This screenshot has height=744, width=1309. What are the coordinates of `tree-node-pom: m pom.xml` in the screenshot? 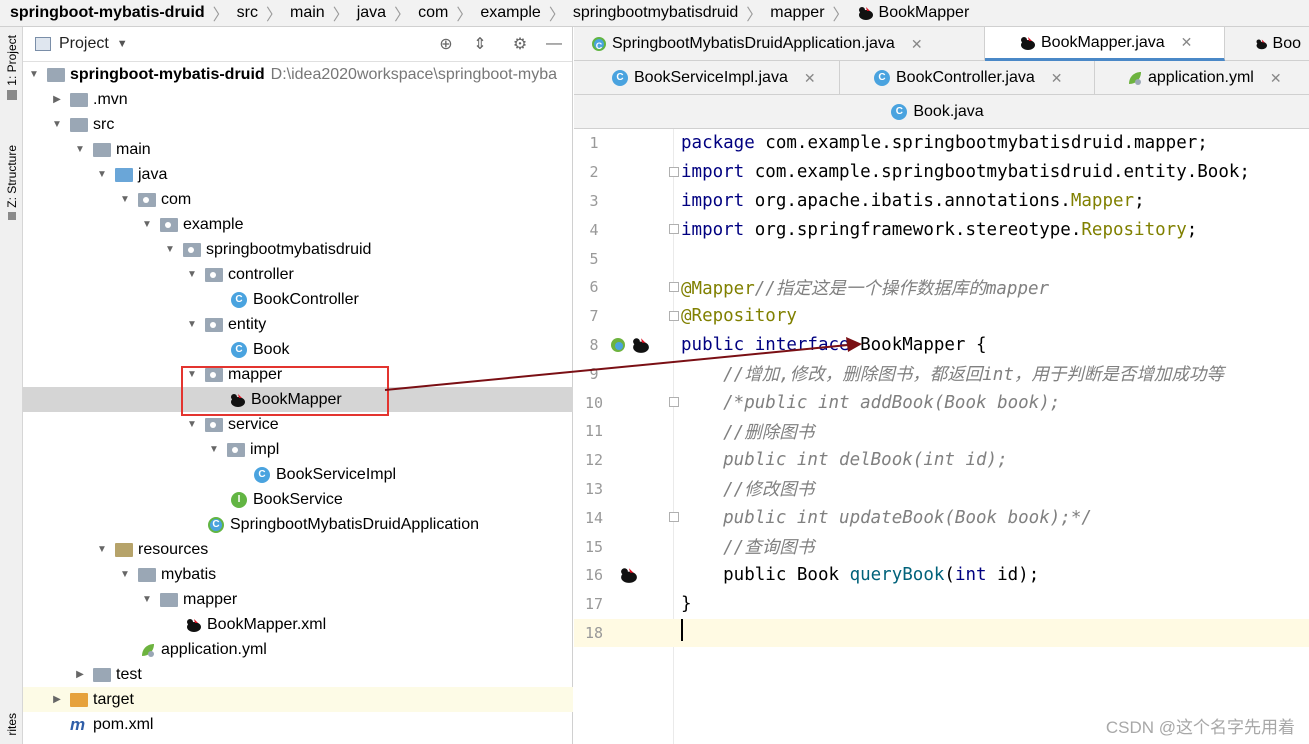 It's located at (298, 724).